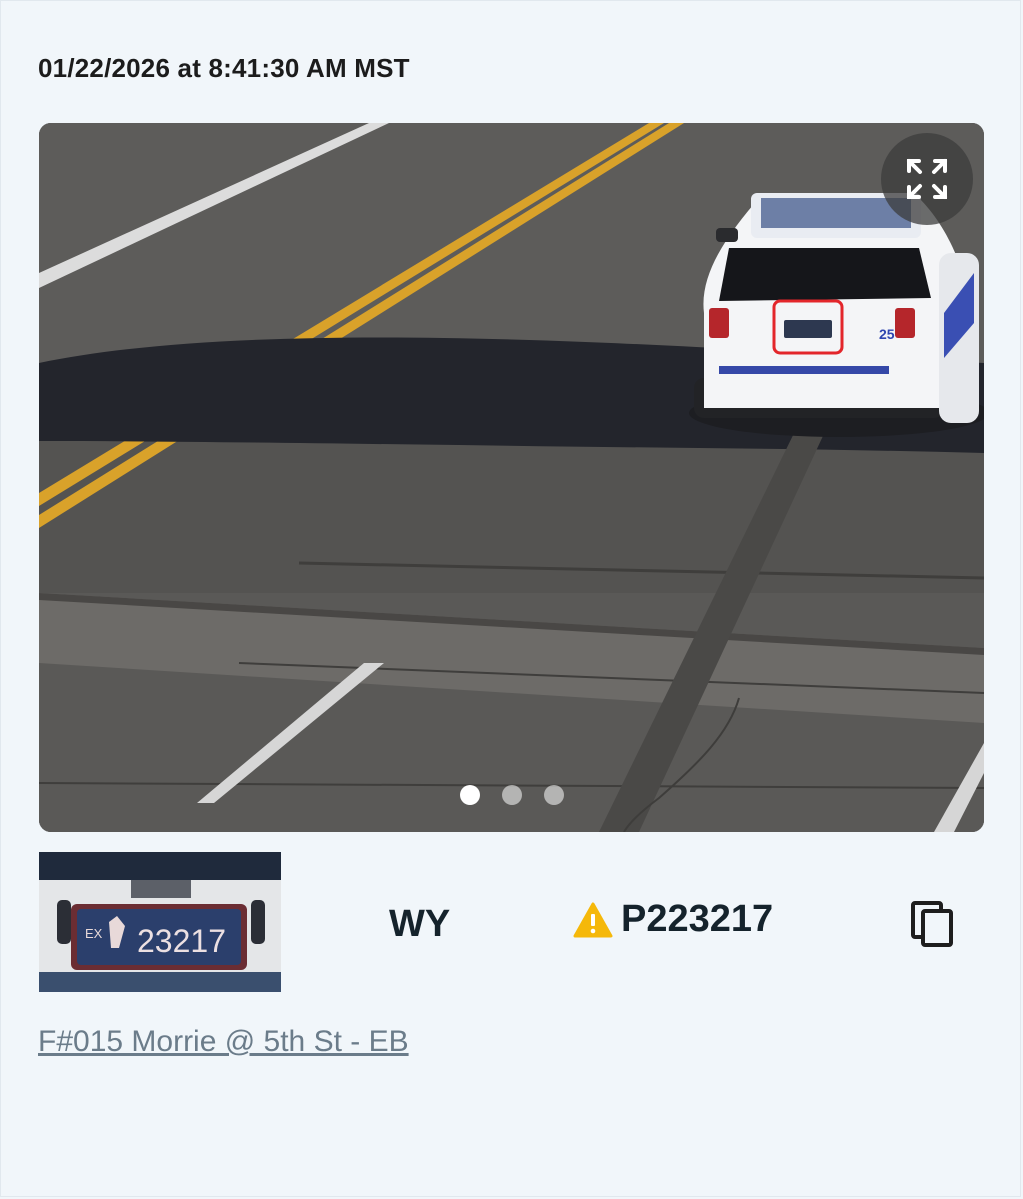 Image resolution: width=1023 pixels, height=1199 pixels. I want to click on warning-triangle-icon, so click(593, 919).